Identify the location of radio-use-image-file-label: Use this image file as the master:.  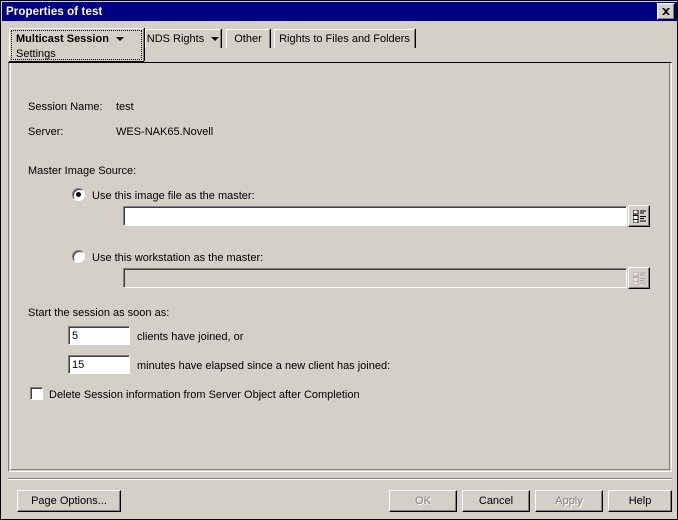
(173, 196).